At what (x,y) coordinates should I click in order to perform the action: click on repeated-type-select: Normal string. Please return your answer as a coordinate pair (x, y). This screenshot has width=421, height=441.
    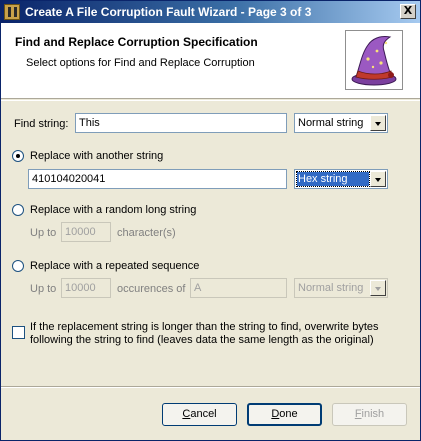
    Looking at the image, I should click on (341, 288).